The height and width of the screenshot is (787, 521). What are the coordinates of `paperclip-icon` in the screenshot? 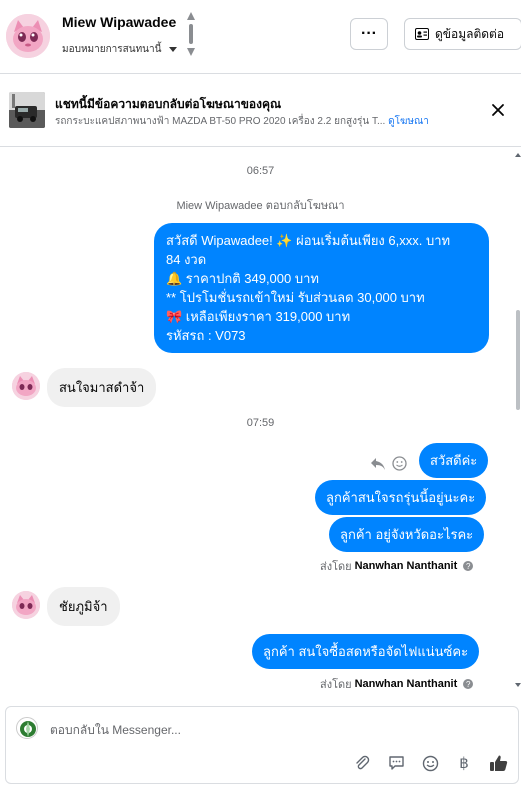 It's located at (362, 763).